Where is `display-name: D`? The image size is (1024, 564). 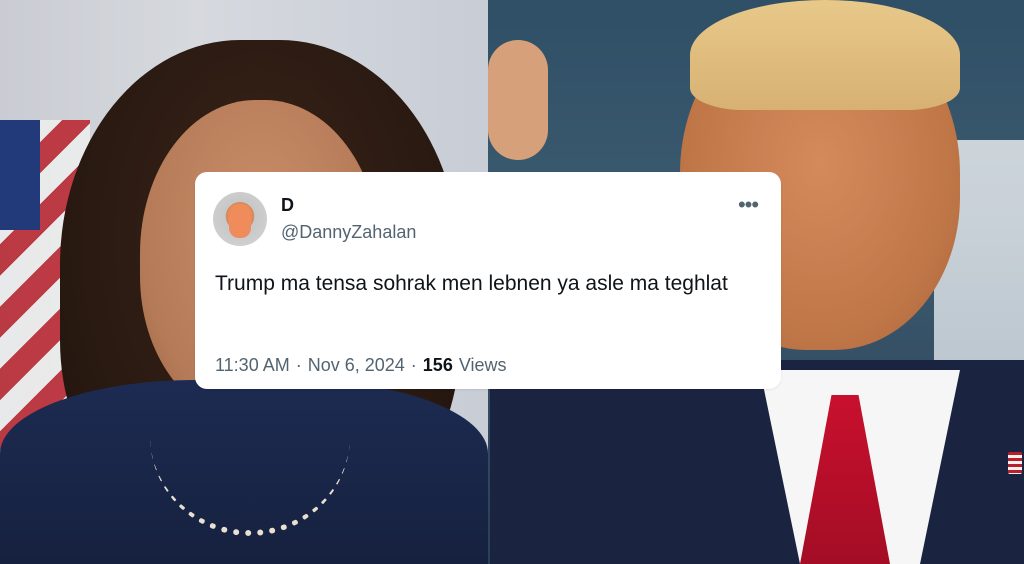
display-name: D is located at coordinates (287, 205).